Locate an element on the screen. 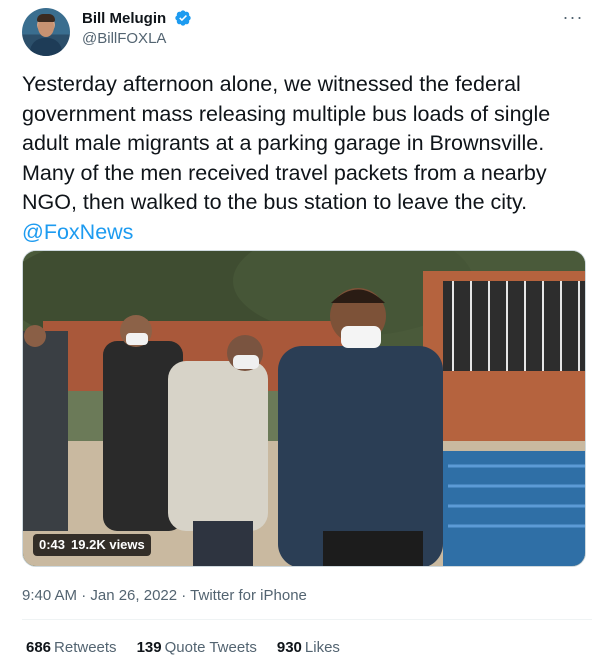 This screenshot has height=664, width=612. avatar is located at coordinates (46, 32).